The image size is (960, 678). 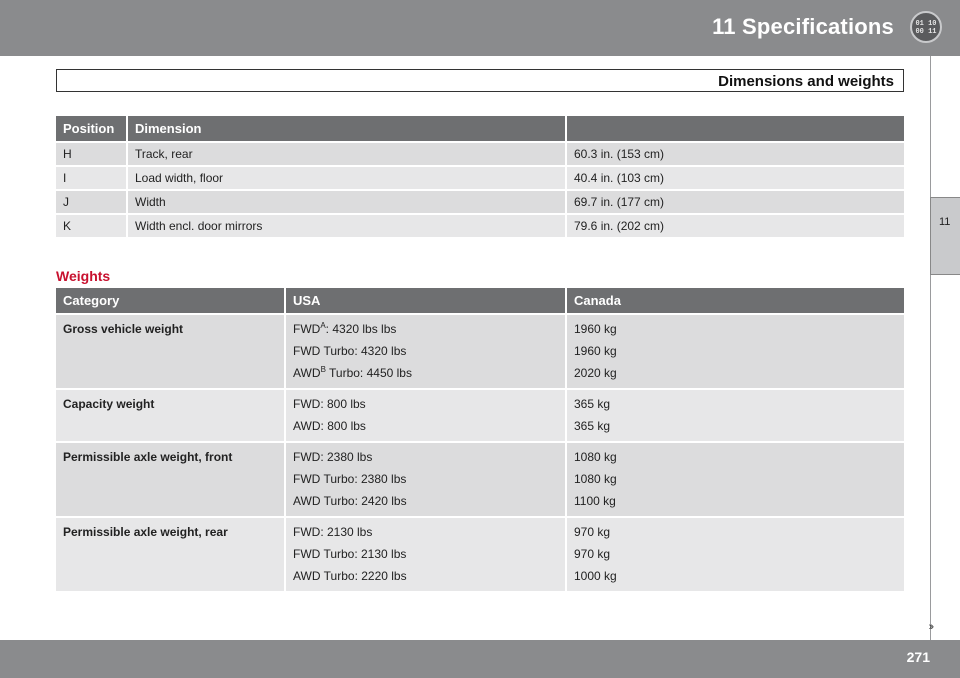 What do you see at coordinates (930, 457) in the screenshot?
I see `side-divider-bottom` at bounding box center [930, 457].